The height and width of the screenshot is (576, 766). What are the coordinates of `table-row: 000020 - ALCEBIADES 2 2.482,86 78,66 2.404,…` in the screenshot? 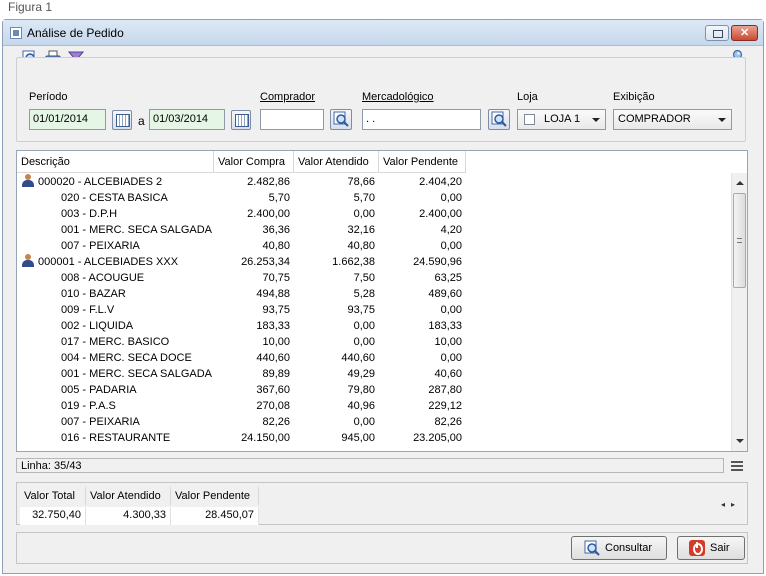 It's located at (375, 182).